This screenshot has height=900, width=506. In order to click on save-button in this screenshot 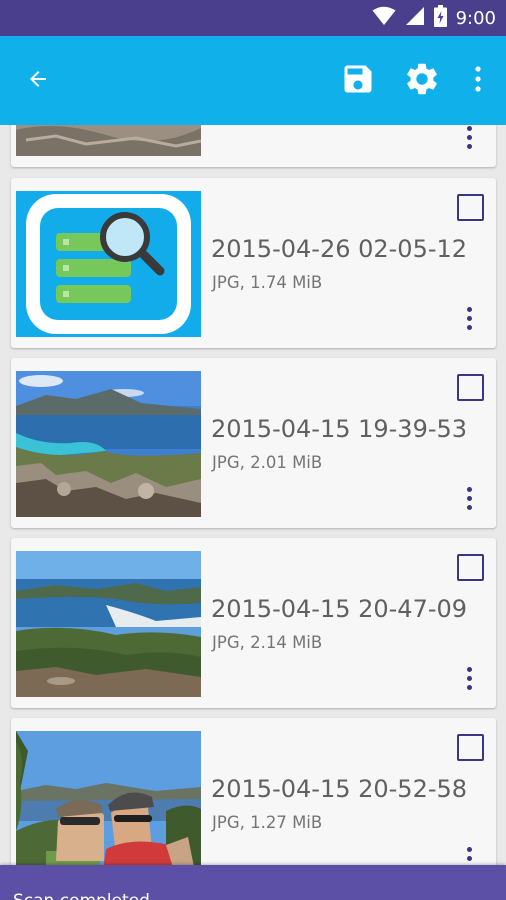, I will do `click(358, 80)`.